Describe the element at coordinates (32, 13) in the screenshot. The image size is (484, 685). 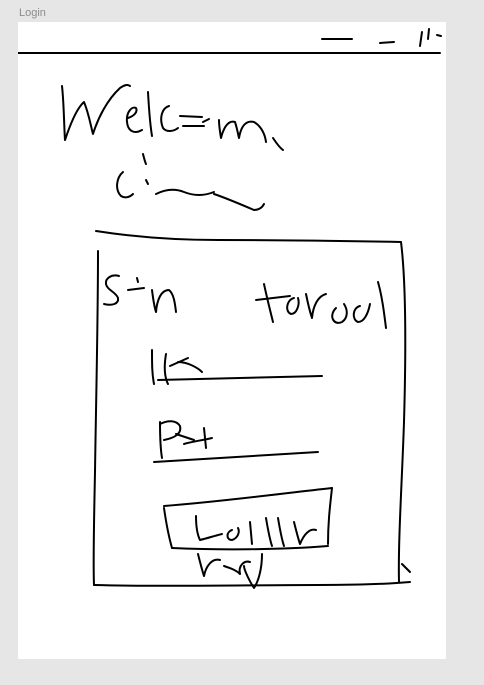
I see `frame-label: Login` at that location.